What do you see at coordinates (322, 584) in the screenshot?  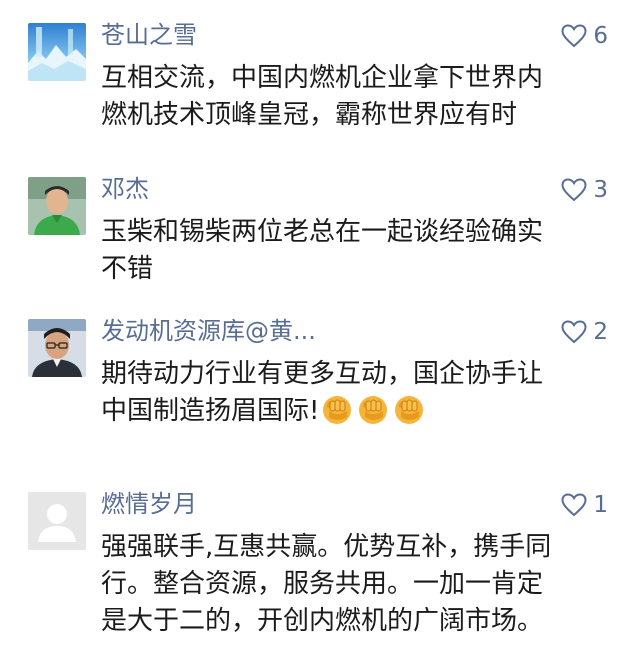 I see `comment-line: 行。整合资源，服务共用。一加一肯定` at bounding box center [322, 584].